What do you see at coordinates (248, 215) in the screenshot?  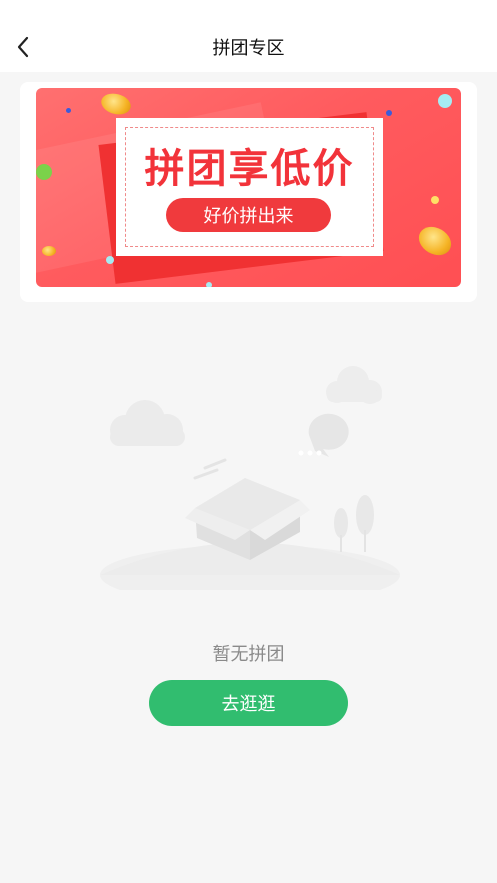 I see `banner-subline: 好价拼出来` at bounding box center [248, 215].